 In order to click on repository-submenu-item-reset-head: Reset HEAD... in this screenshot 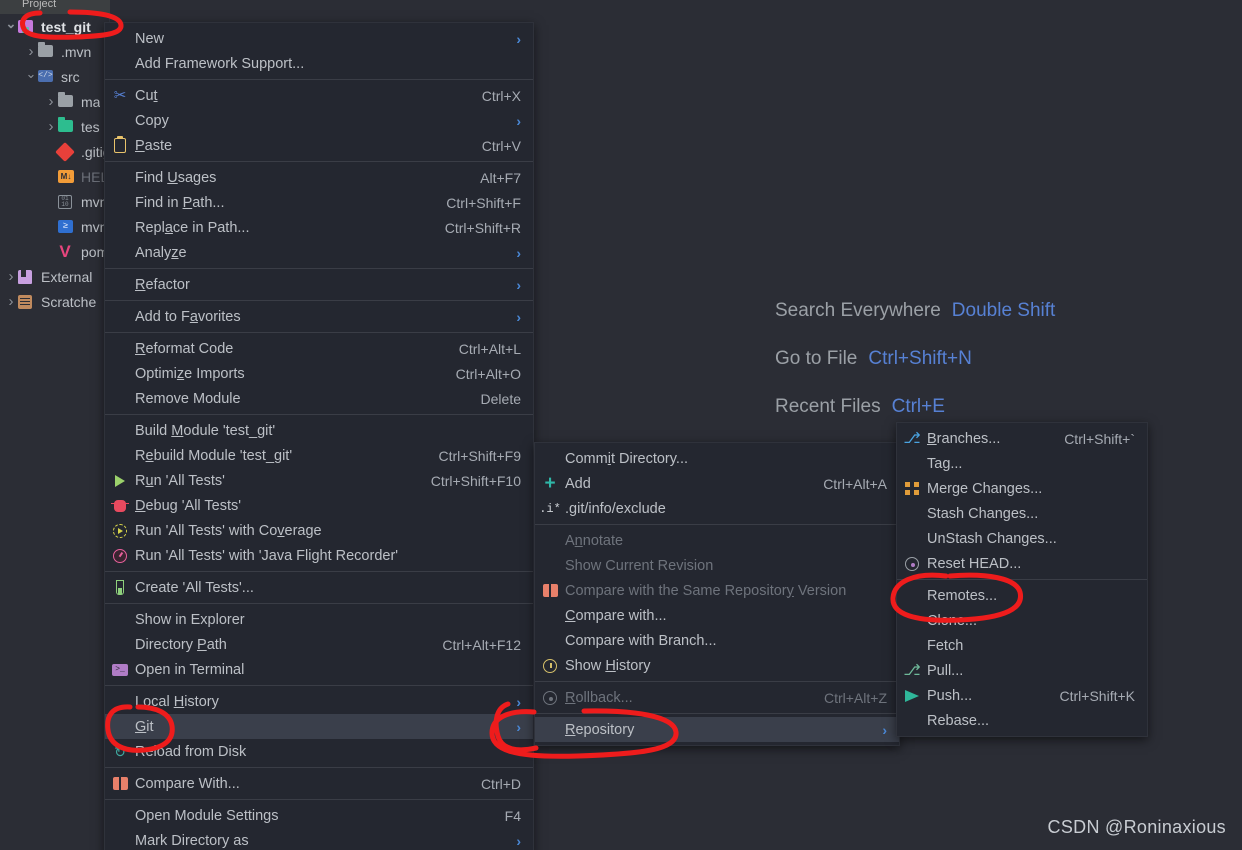, I will do `click(1022, 563)`.